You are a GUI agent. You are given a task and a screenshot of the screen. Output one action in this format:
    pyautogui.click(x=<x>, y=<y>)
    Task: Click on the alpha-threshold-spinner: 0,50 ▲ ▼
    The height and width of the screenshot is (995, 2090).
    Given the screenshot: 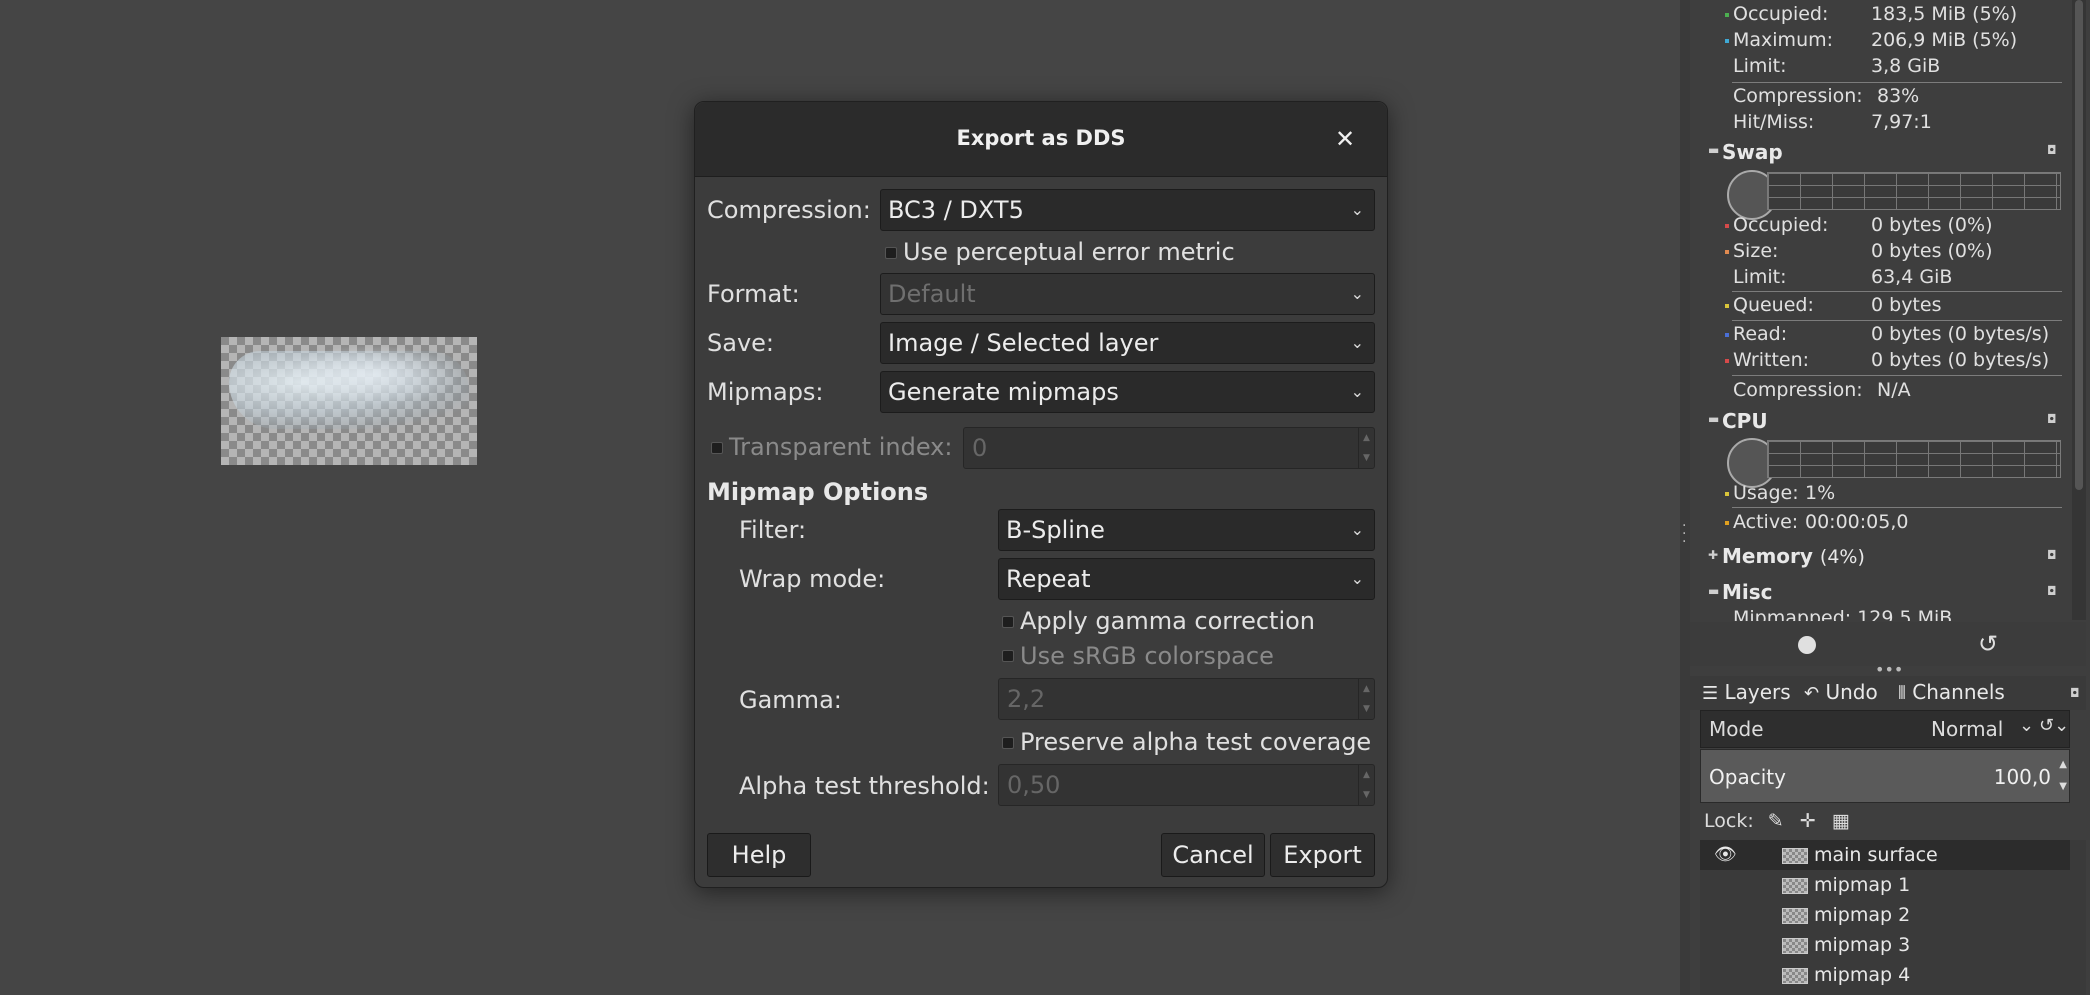 What is the action you would take?
    pyautogui.click(x=1186, y=785)
    